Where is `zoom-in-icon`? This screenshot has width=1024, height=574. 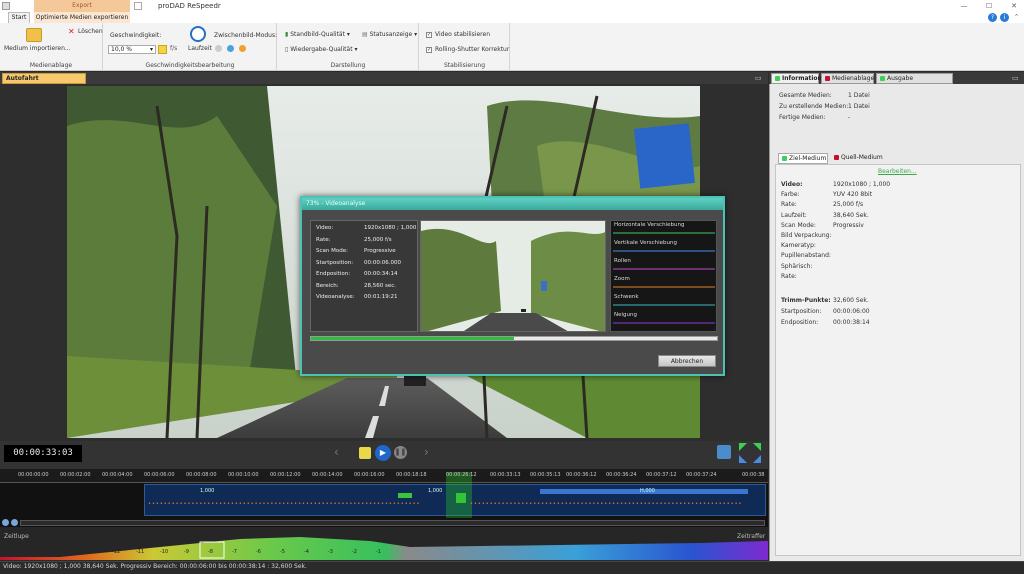 zoom-in-icon is located at coordinates (14, 522).